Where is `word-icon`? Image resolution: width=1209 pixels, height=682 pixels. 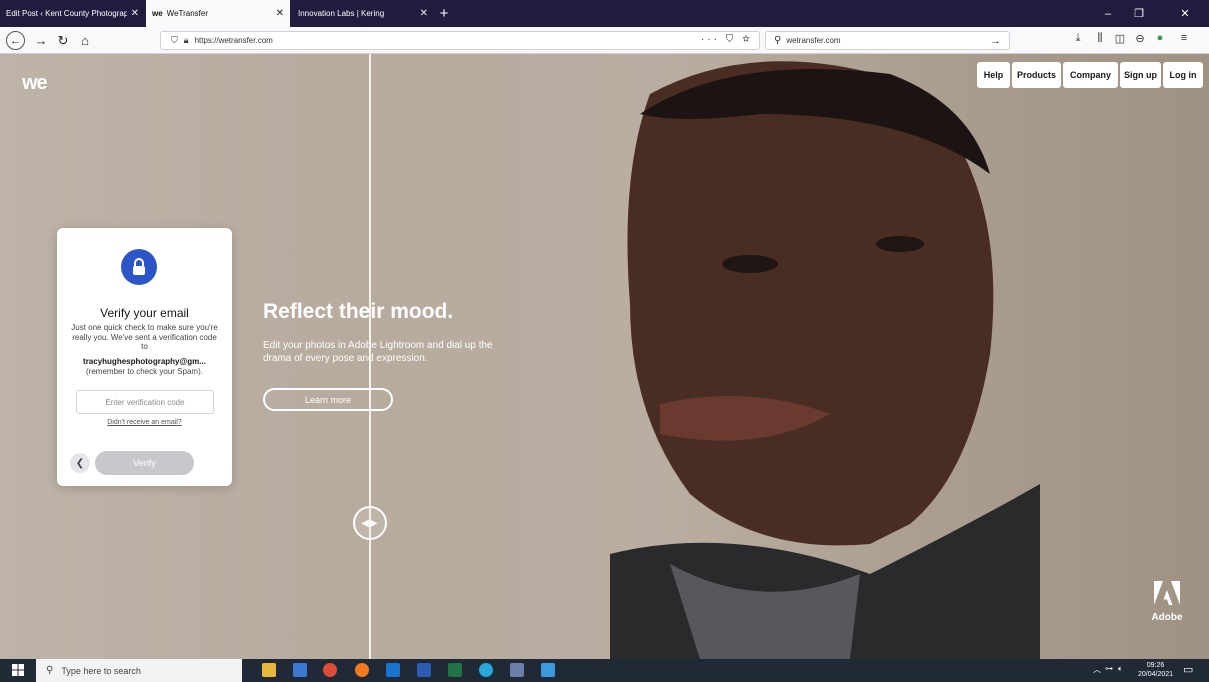 word-icon is located at coordinates (424, 670).